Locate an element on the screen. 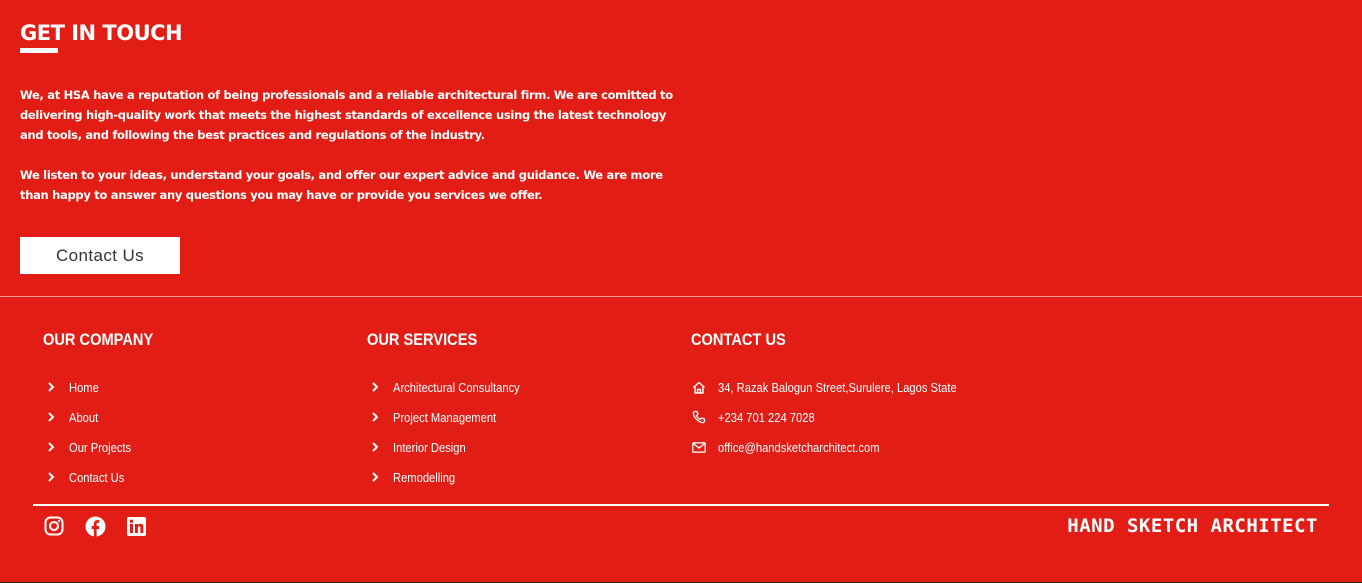 The width and height of the screenshot is (1362, 583). service-link-project-management: Project Management is located at coordinates (453, 417).